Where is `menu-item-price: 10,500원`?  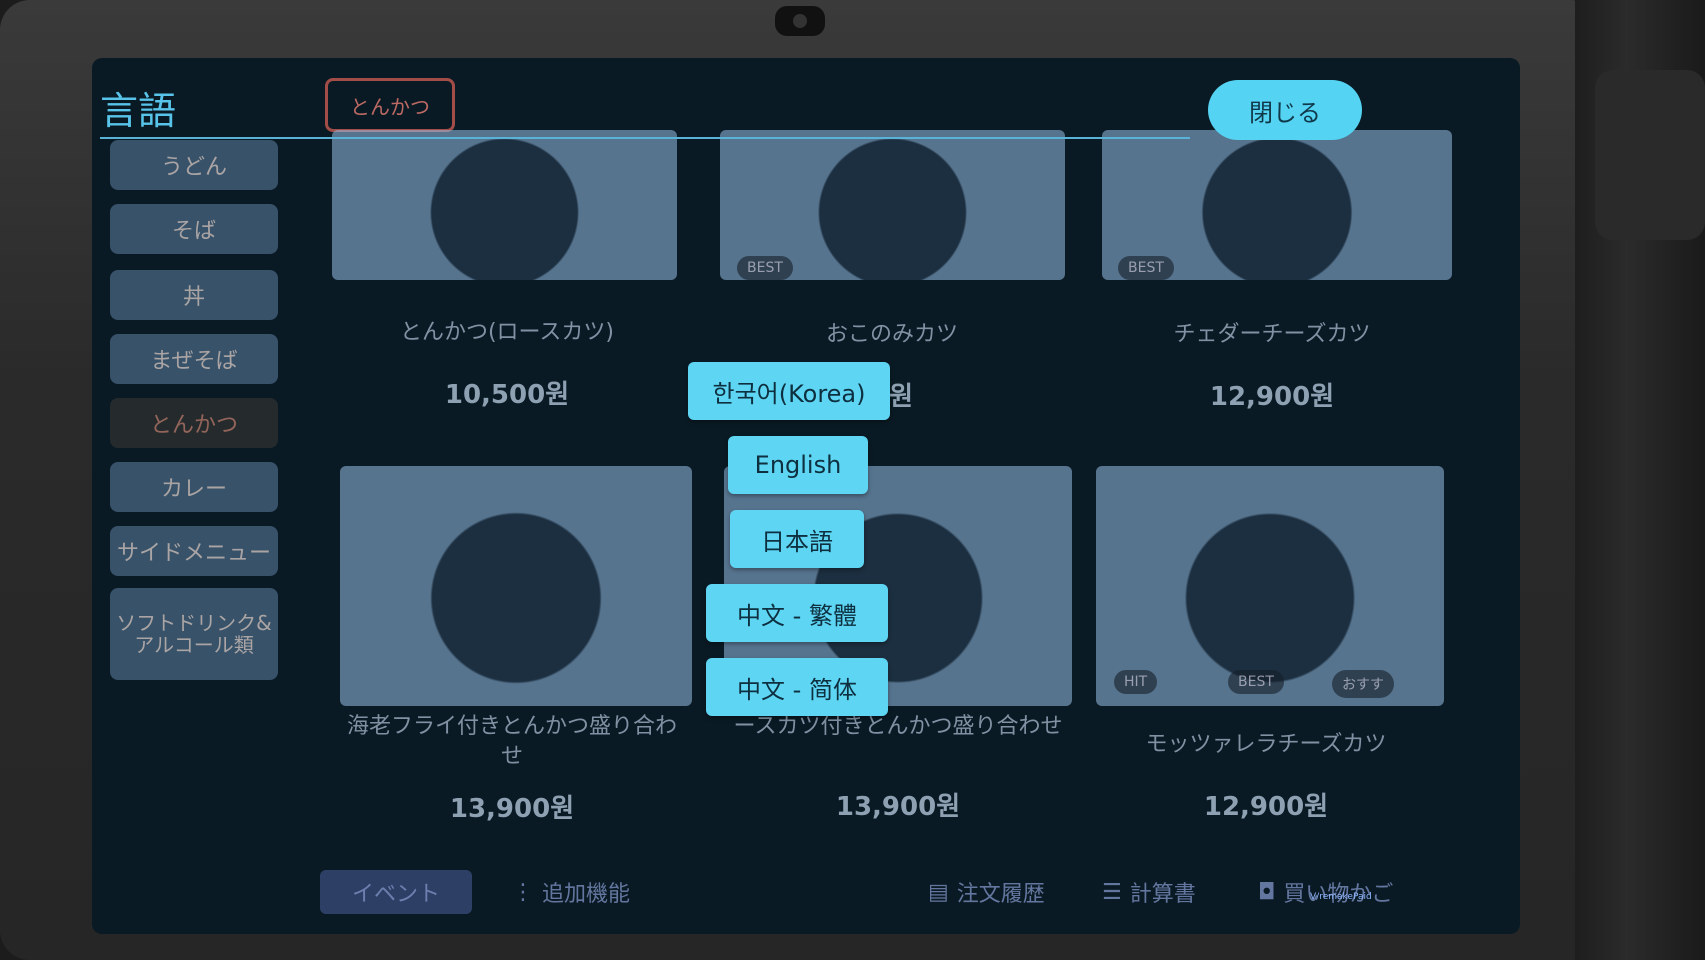 menu-item-price: 10,500원 is located at coordinates (507, 395).